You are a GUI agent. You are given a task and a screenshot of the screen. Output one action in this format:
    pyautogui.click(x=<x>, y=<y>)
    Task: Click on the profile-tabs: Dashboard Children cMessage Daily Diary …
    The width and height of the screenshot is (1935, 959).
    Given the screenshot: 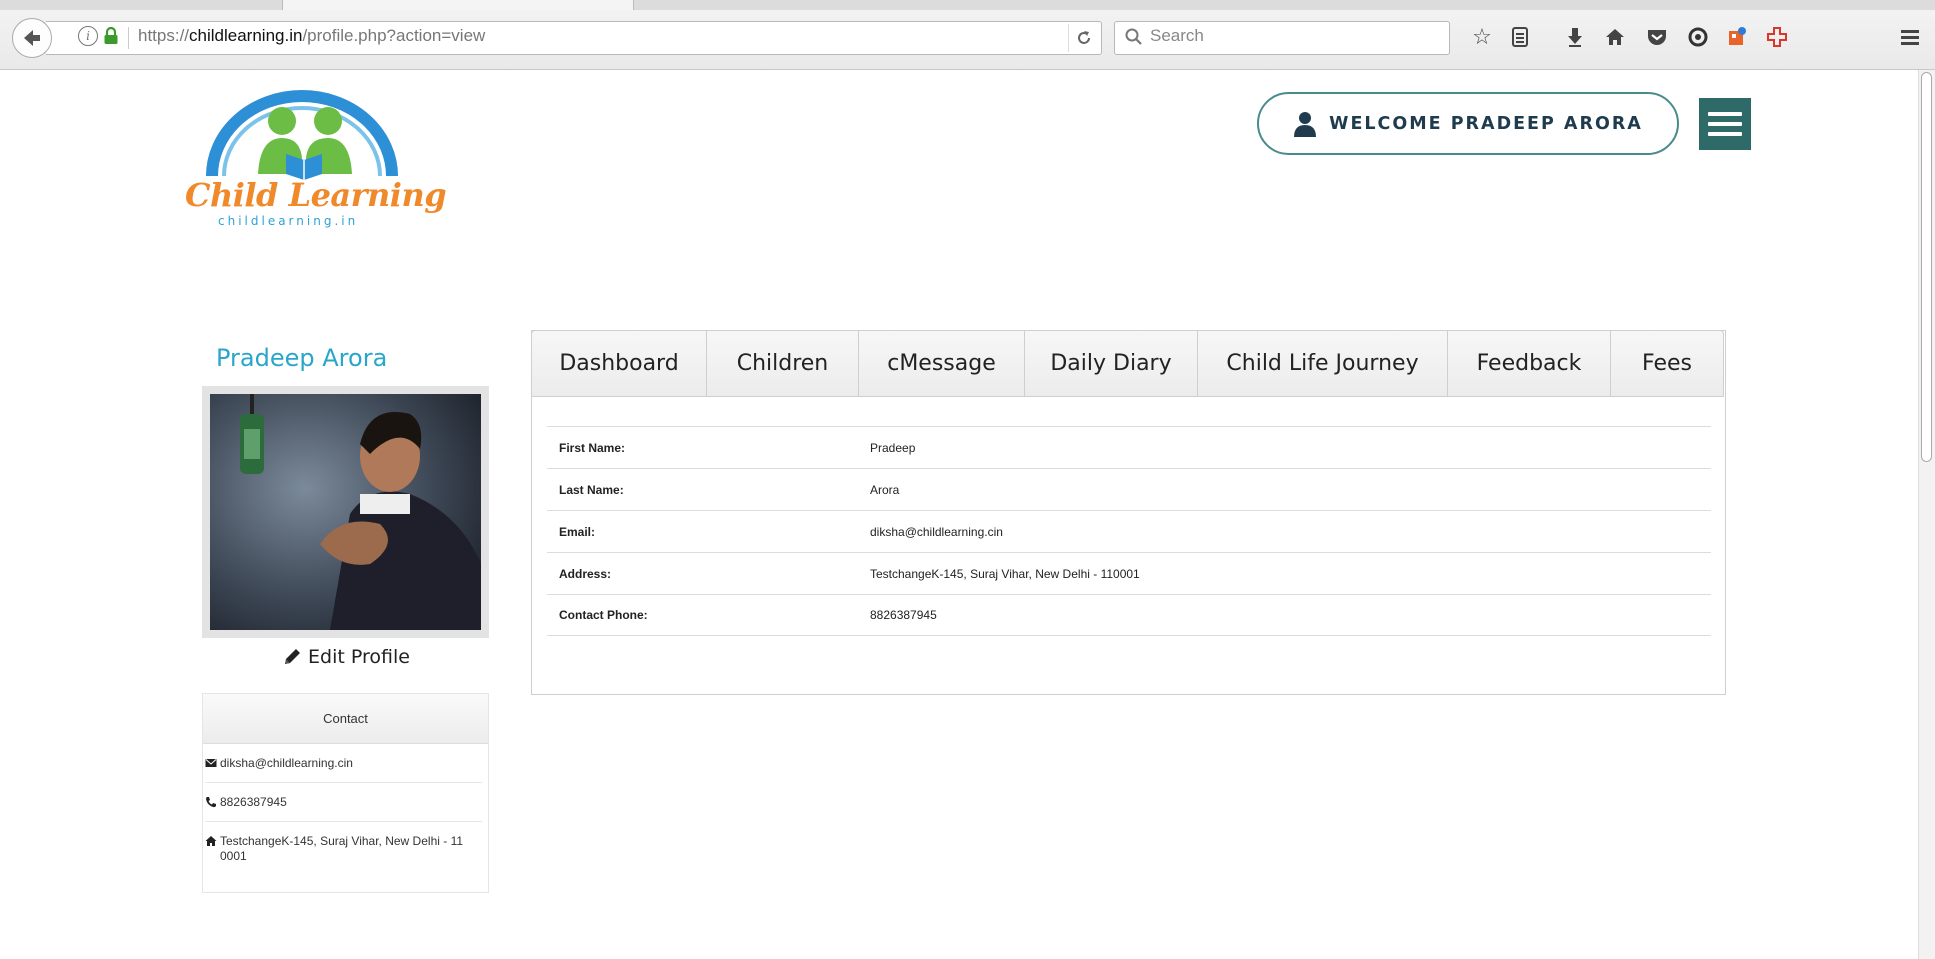 What is the action you would take?
    pyautogui.click(x=1127, y=363)
    